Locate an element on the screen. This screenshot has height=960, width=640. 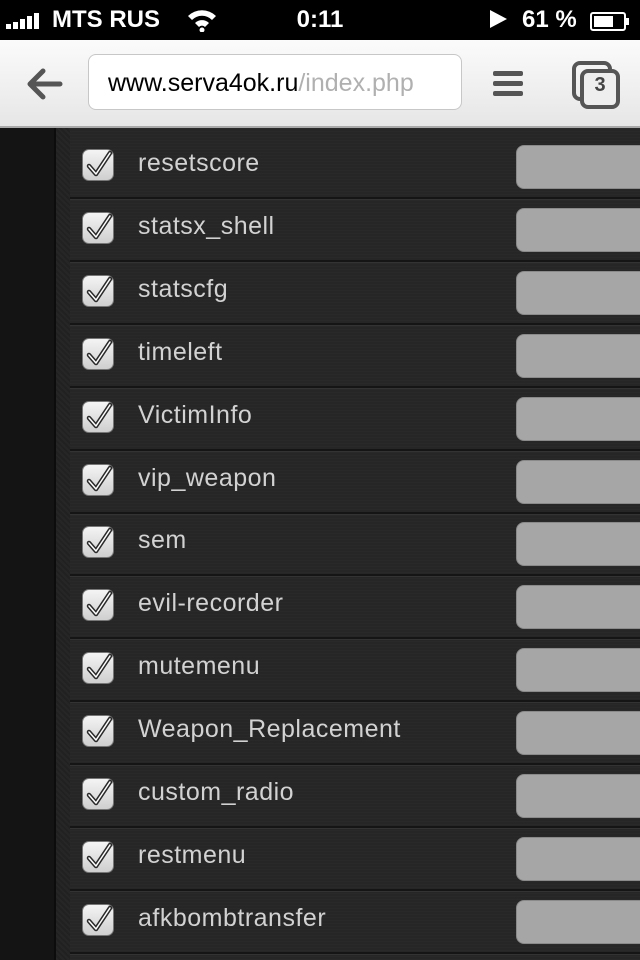
plugin-row: mutemenu is located at coordinates (355, 670).